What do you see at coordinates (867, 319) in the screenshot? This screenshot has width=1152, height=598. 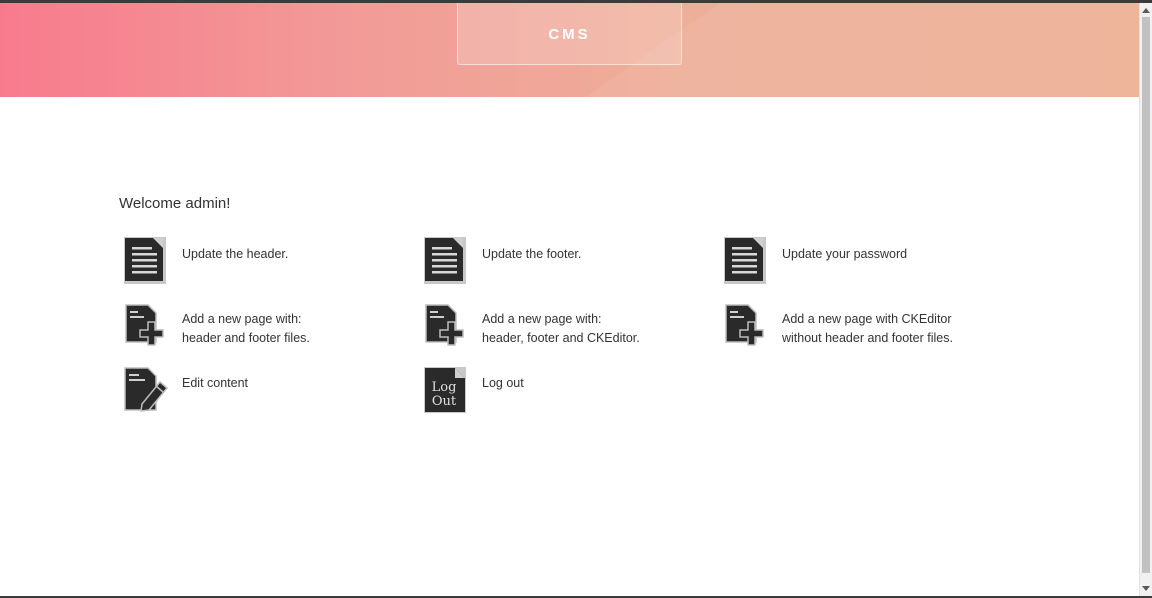 I see `action-label: Add a new page with CKEditor` at bounding box center [867, 319].